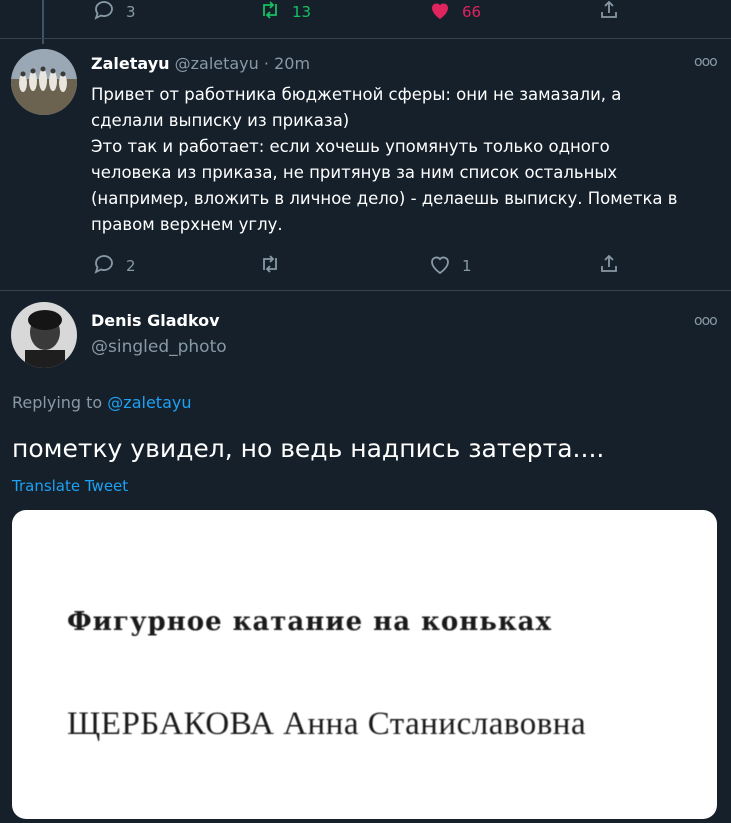 The width and height of the screenshot is (731, 823). Describe the element at coordinates (302, 12) in the screenshot. I see `retweet-count: 13` at that location.